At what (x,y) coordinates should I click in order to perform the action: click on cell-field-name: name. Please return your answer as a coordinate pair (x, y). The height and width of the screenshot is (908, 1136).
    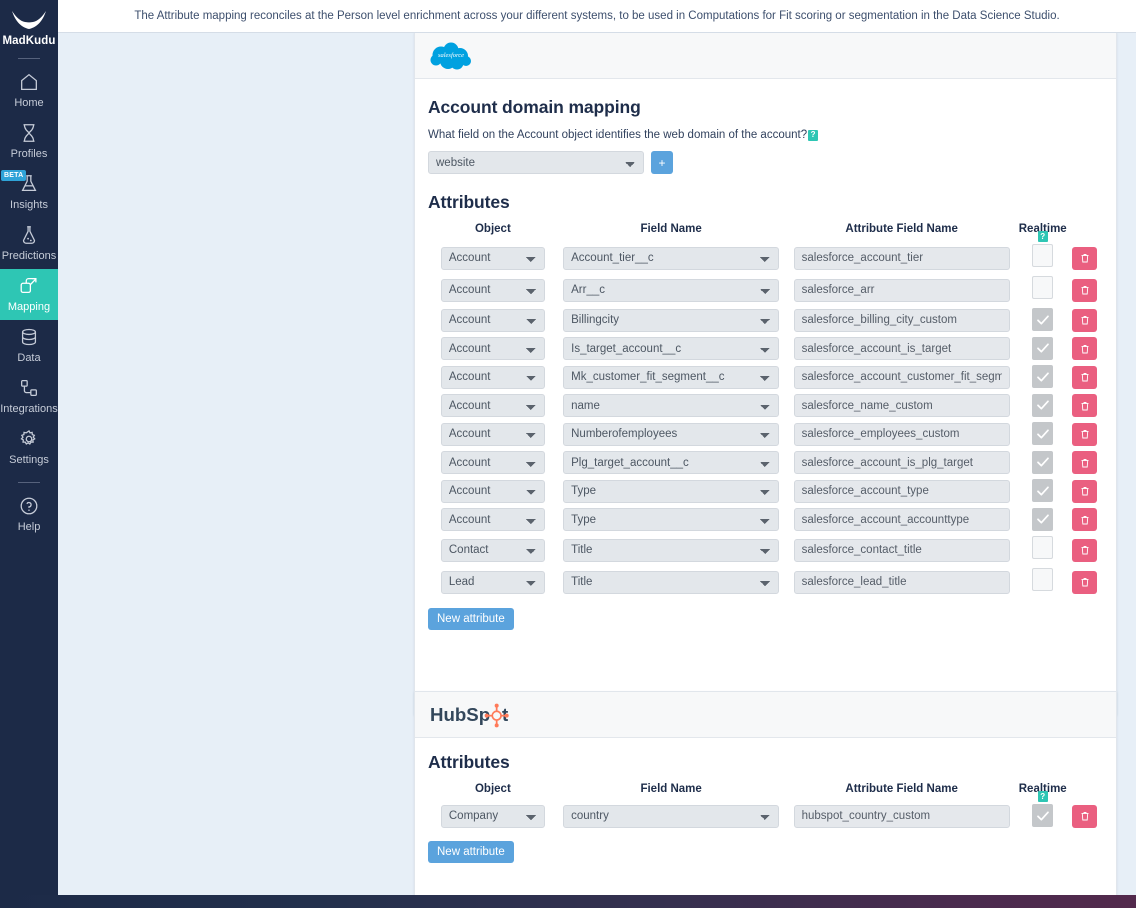
    Looking at the image, I should click on (671, 406).